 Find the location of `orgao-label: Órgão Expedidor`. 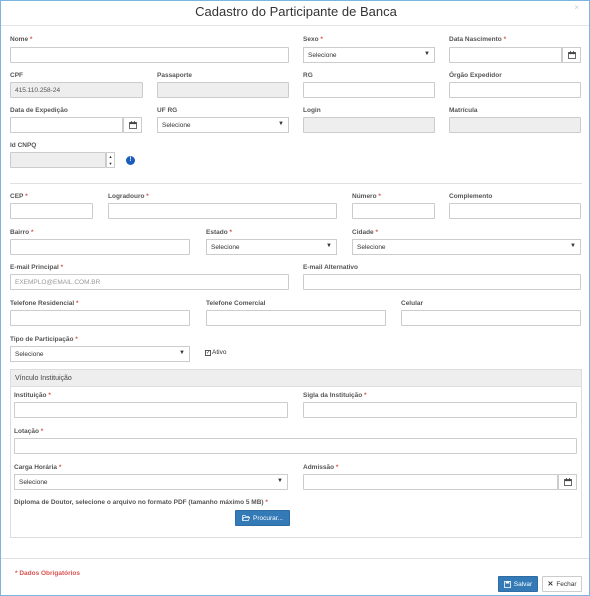

orgao-label: Órgão Expedidor is located at coordinates (475, 75).